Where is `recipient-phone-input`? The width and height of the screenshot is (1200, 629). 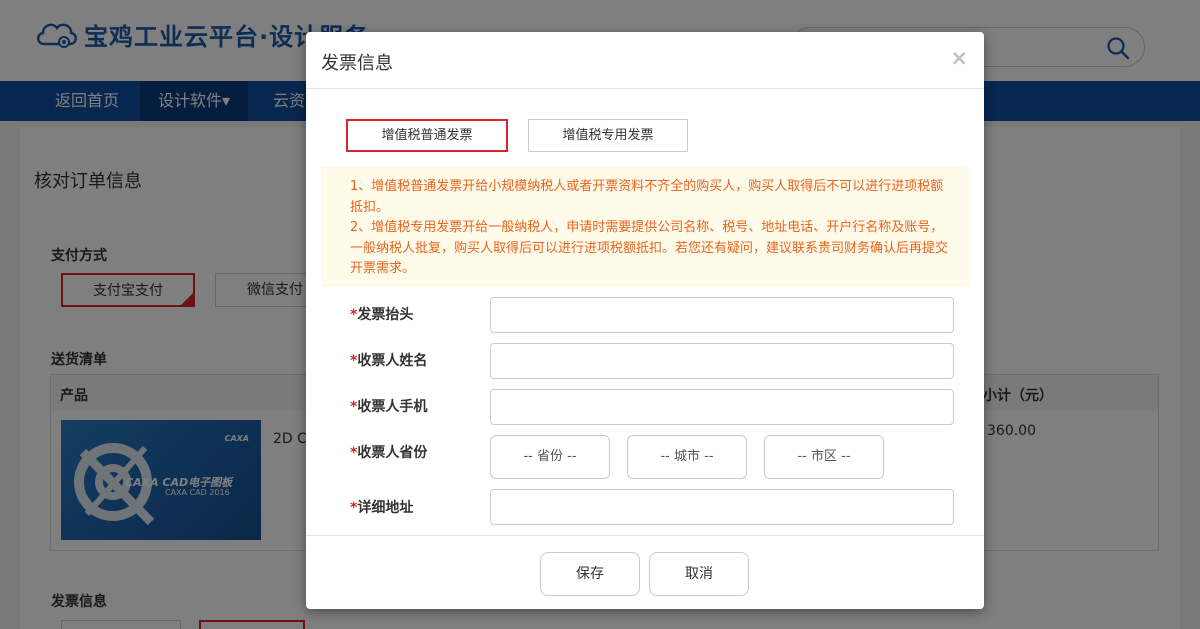 recipient-phone-input is located at coordinates (722, 407).